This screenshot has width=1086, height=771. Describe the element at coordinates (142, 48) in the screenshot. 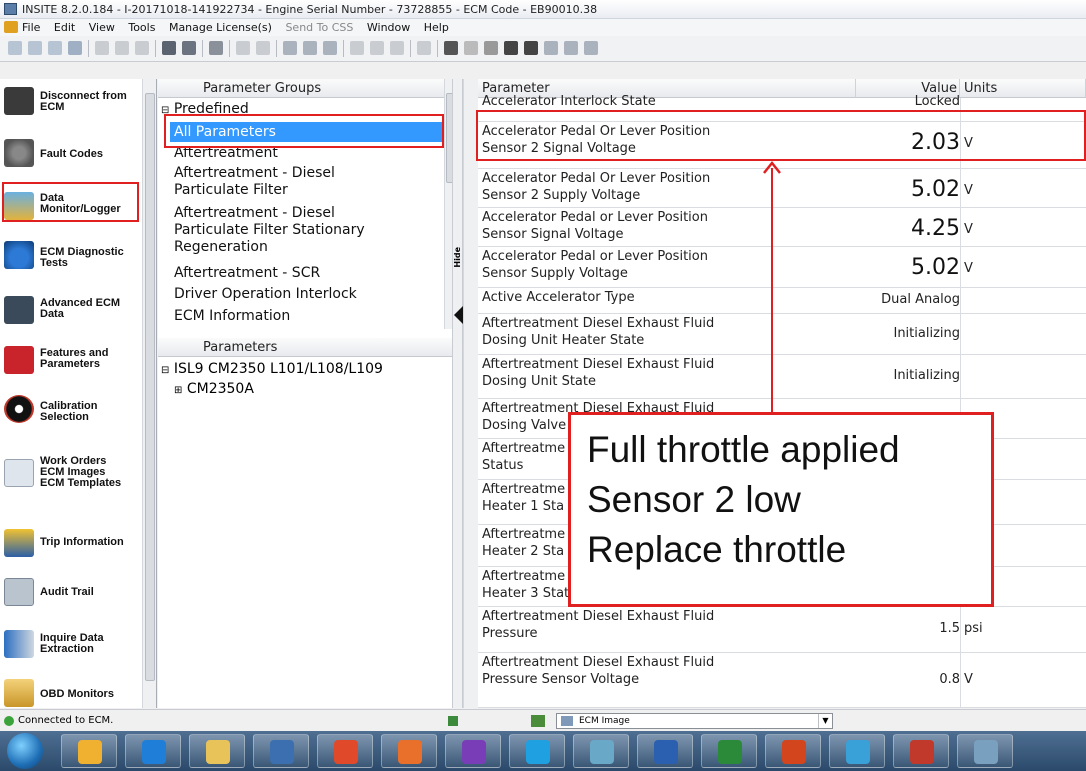

I see `toolbar-paste-icon` at that location.